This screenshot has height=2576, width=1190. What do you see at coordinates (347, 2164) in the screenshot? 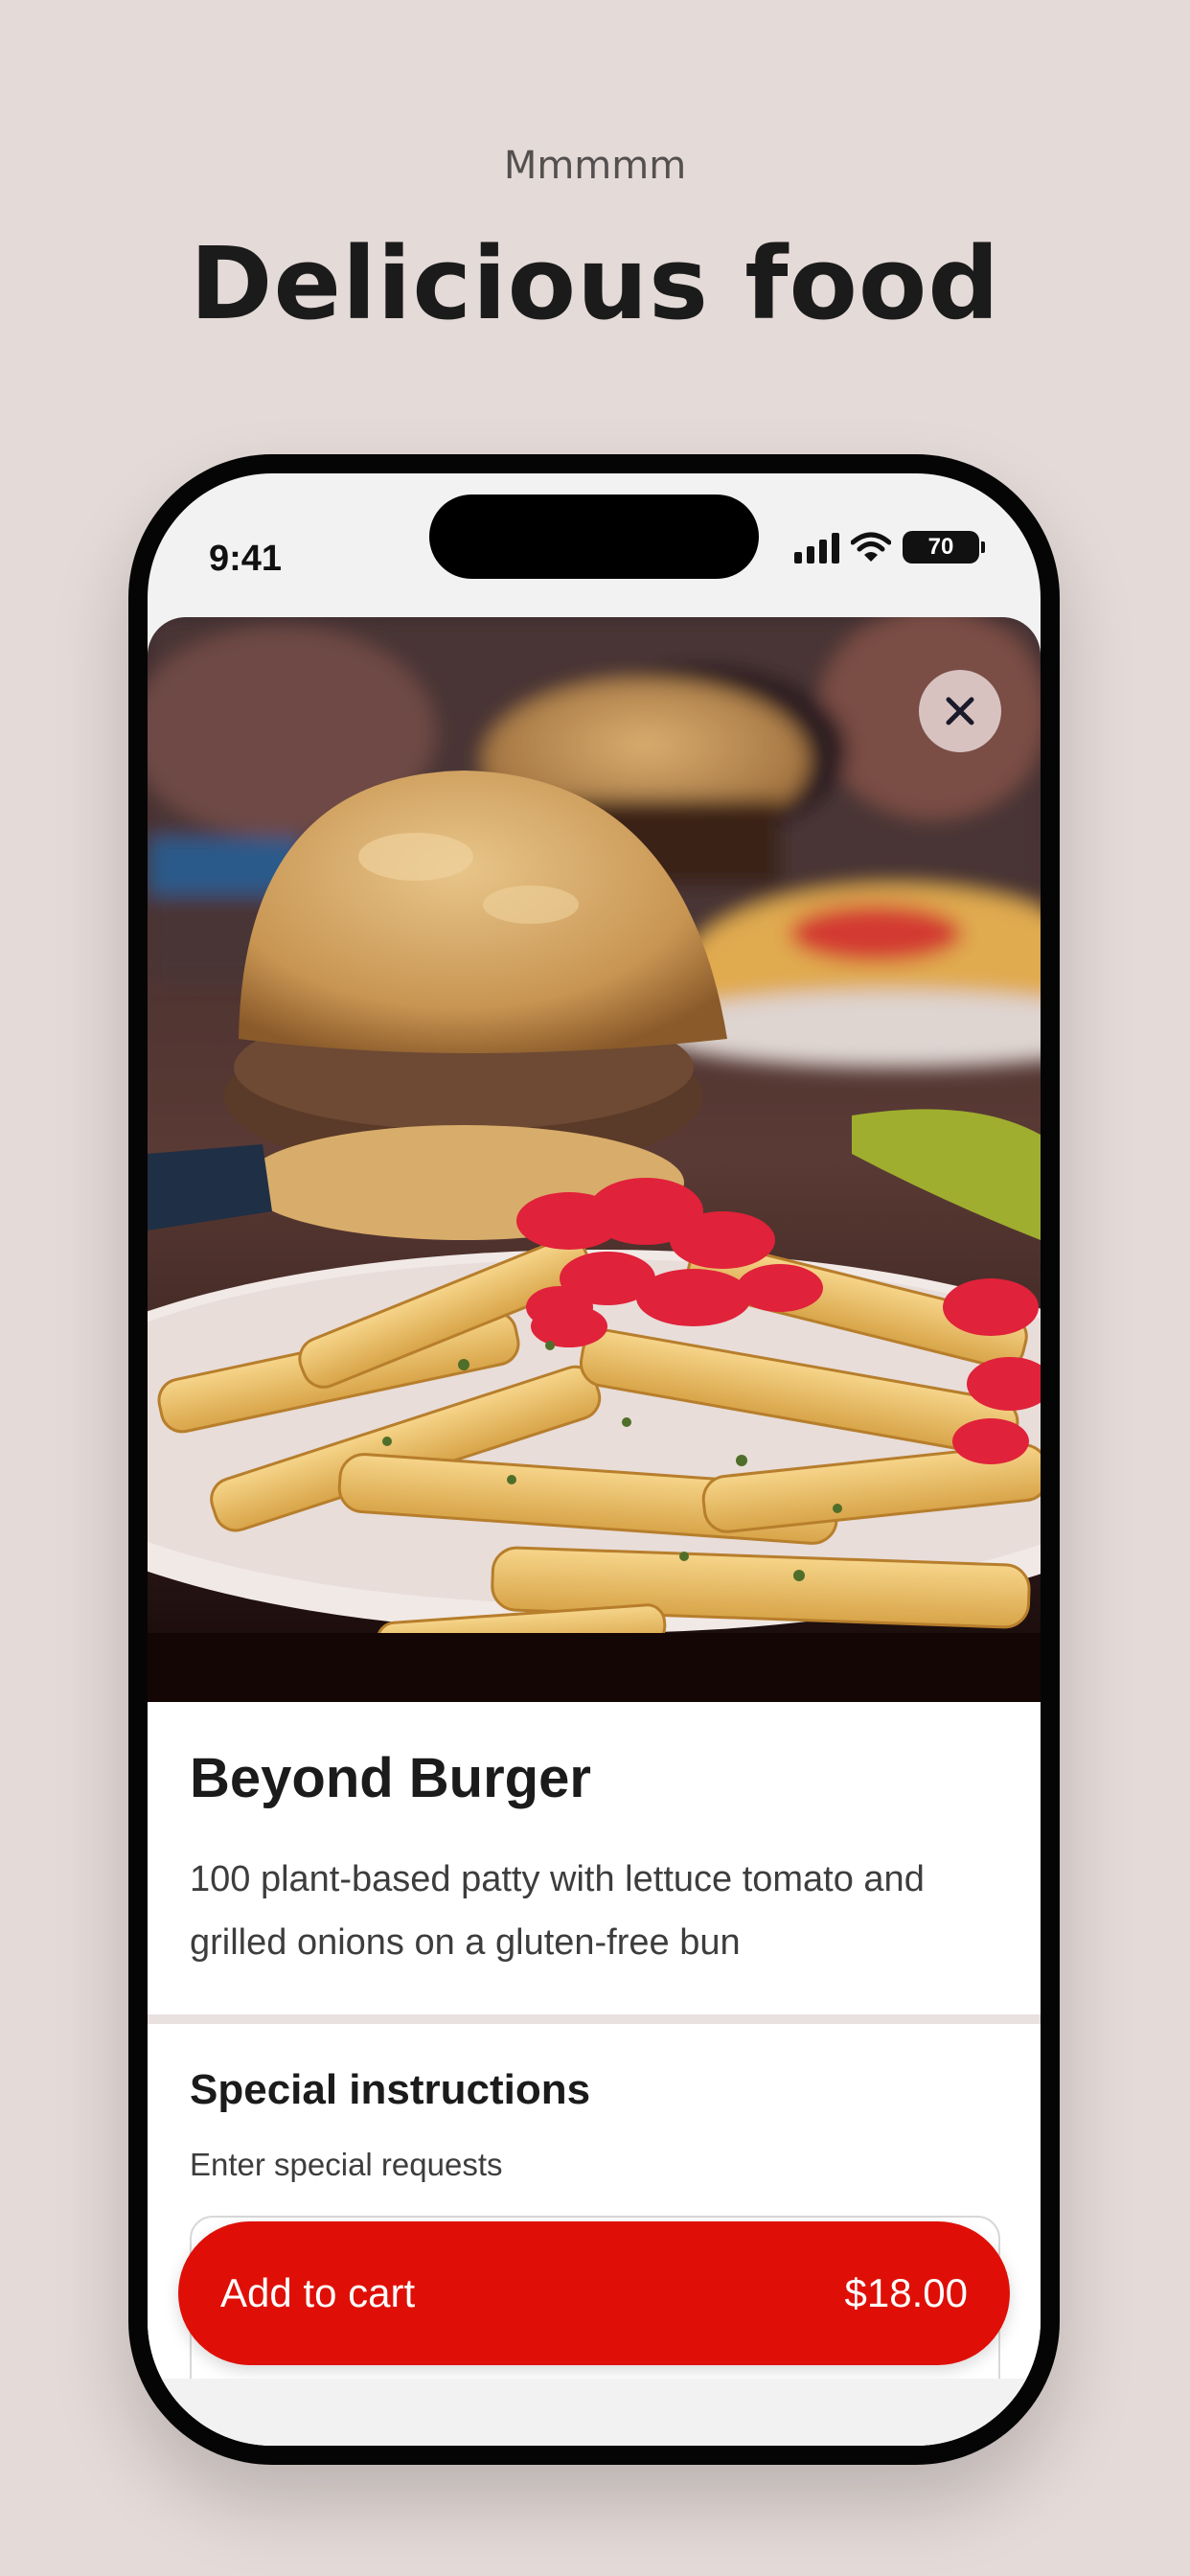
I see `special-instructions-hint: Enter special requests` at bounding box center [347, 2164].